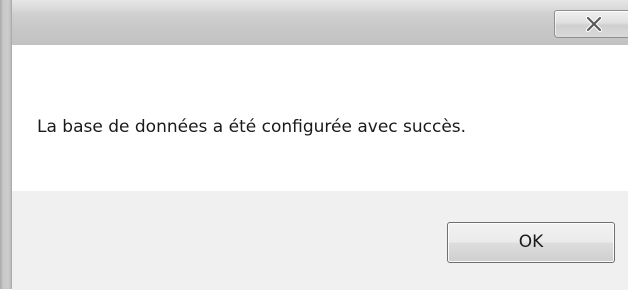 The width and height of the screenshot is (628, 290). I want to click on close-x-icon, so click(594, 24).